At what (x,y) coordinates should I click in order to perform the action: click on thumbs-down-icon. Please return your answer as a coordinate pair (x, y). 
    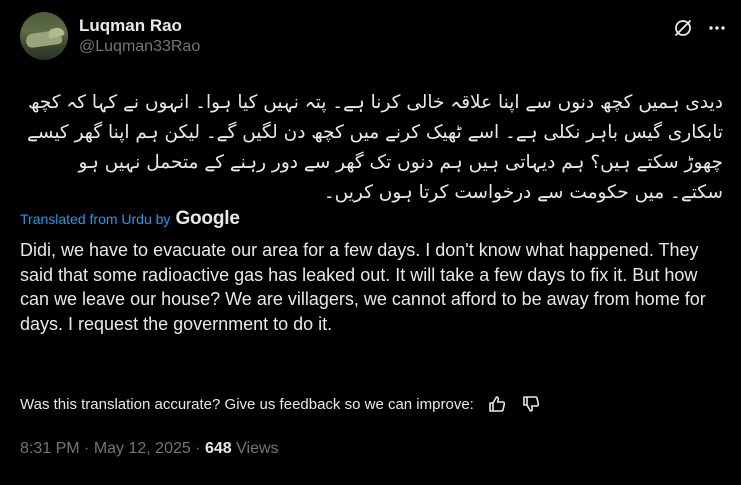
    Looking at the image, I should click on (531, 404).